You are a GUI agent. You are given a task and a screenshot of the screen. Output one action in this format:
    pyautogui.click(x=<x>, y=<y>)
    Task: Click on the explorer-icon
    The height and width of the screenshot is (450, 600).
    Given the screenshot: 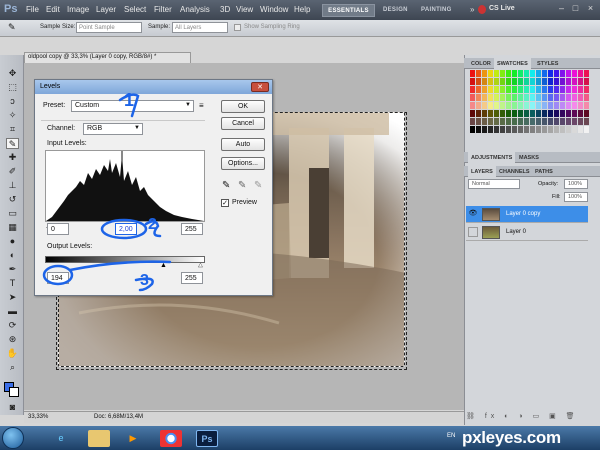 What is the action you would take?
    pyautogui.click(x=99, y=438)
    